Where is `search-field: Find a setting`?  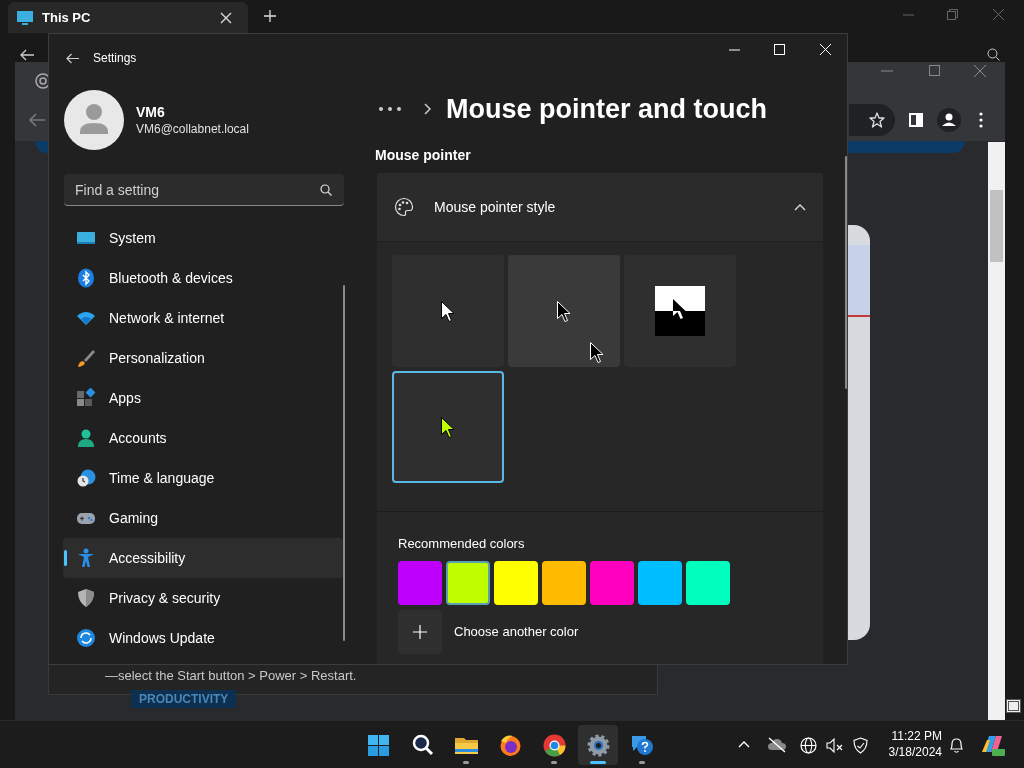
search-field: Find a setting is located at coordinates (204, 190).